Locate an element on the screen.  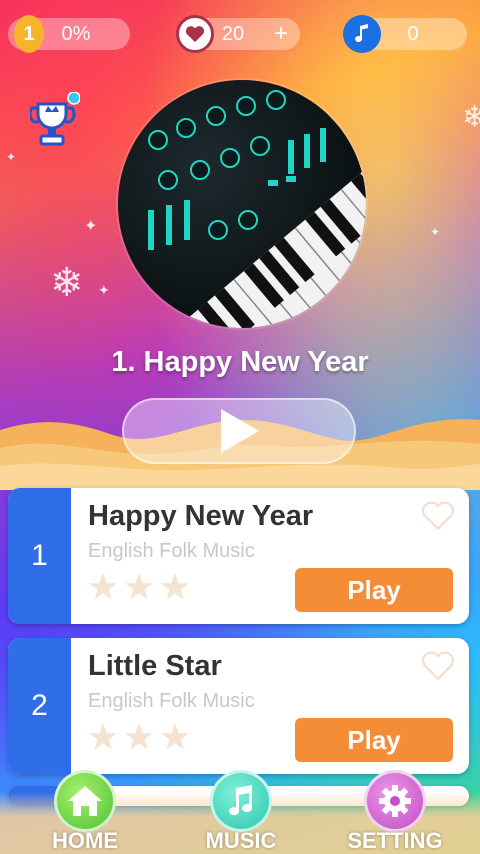
play-icon is located at coordinates (240, 431).